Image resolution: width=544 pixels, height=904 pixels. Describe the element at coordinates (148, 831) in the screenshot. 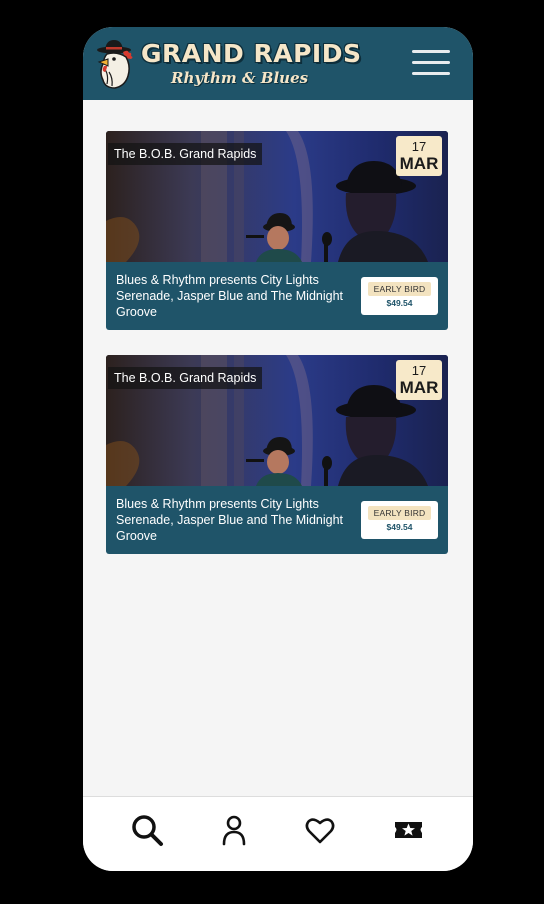

I see `search-icon` at that location.